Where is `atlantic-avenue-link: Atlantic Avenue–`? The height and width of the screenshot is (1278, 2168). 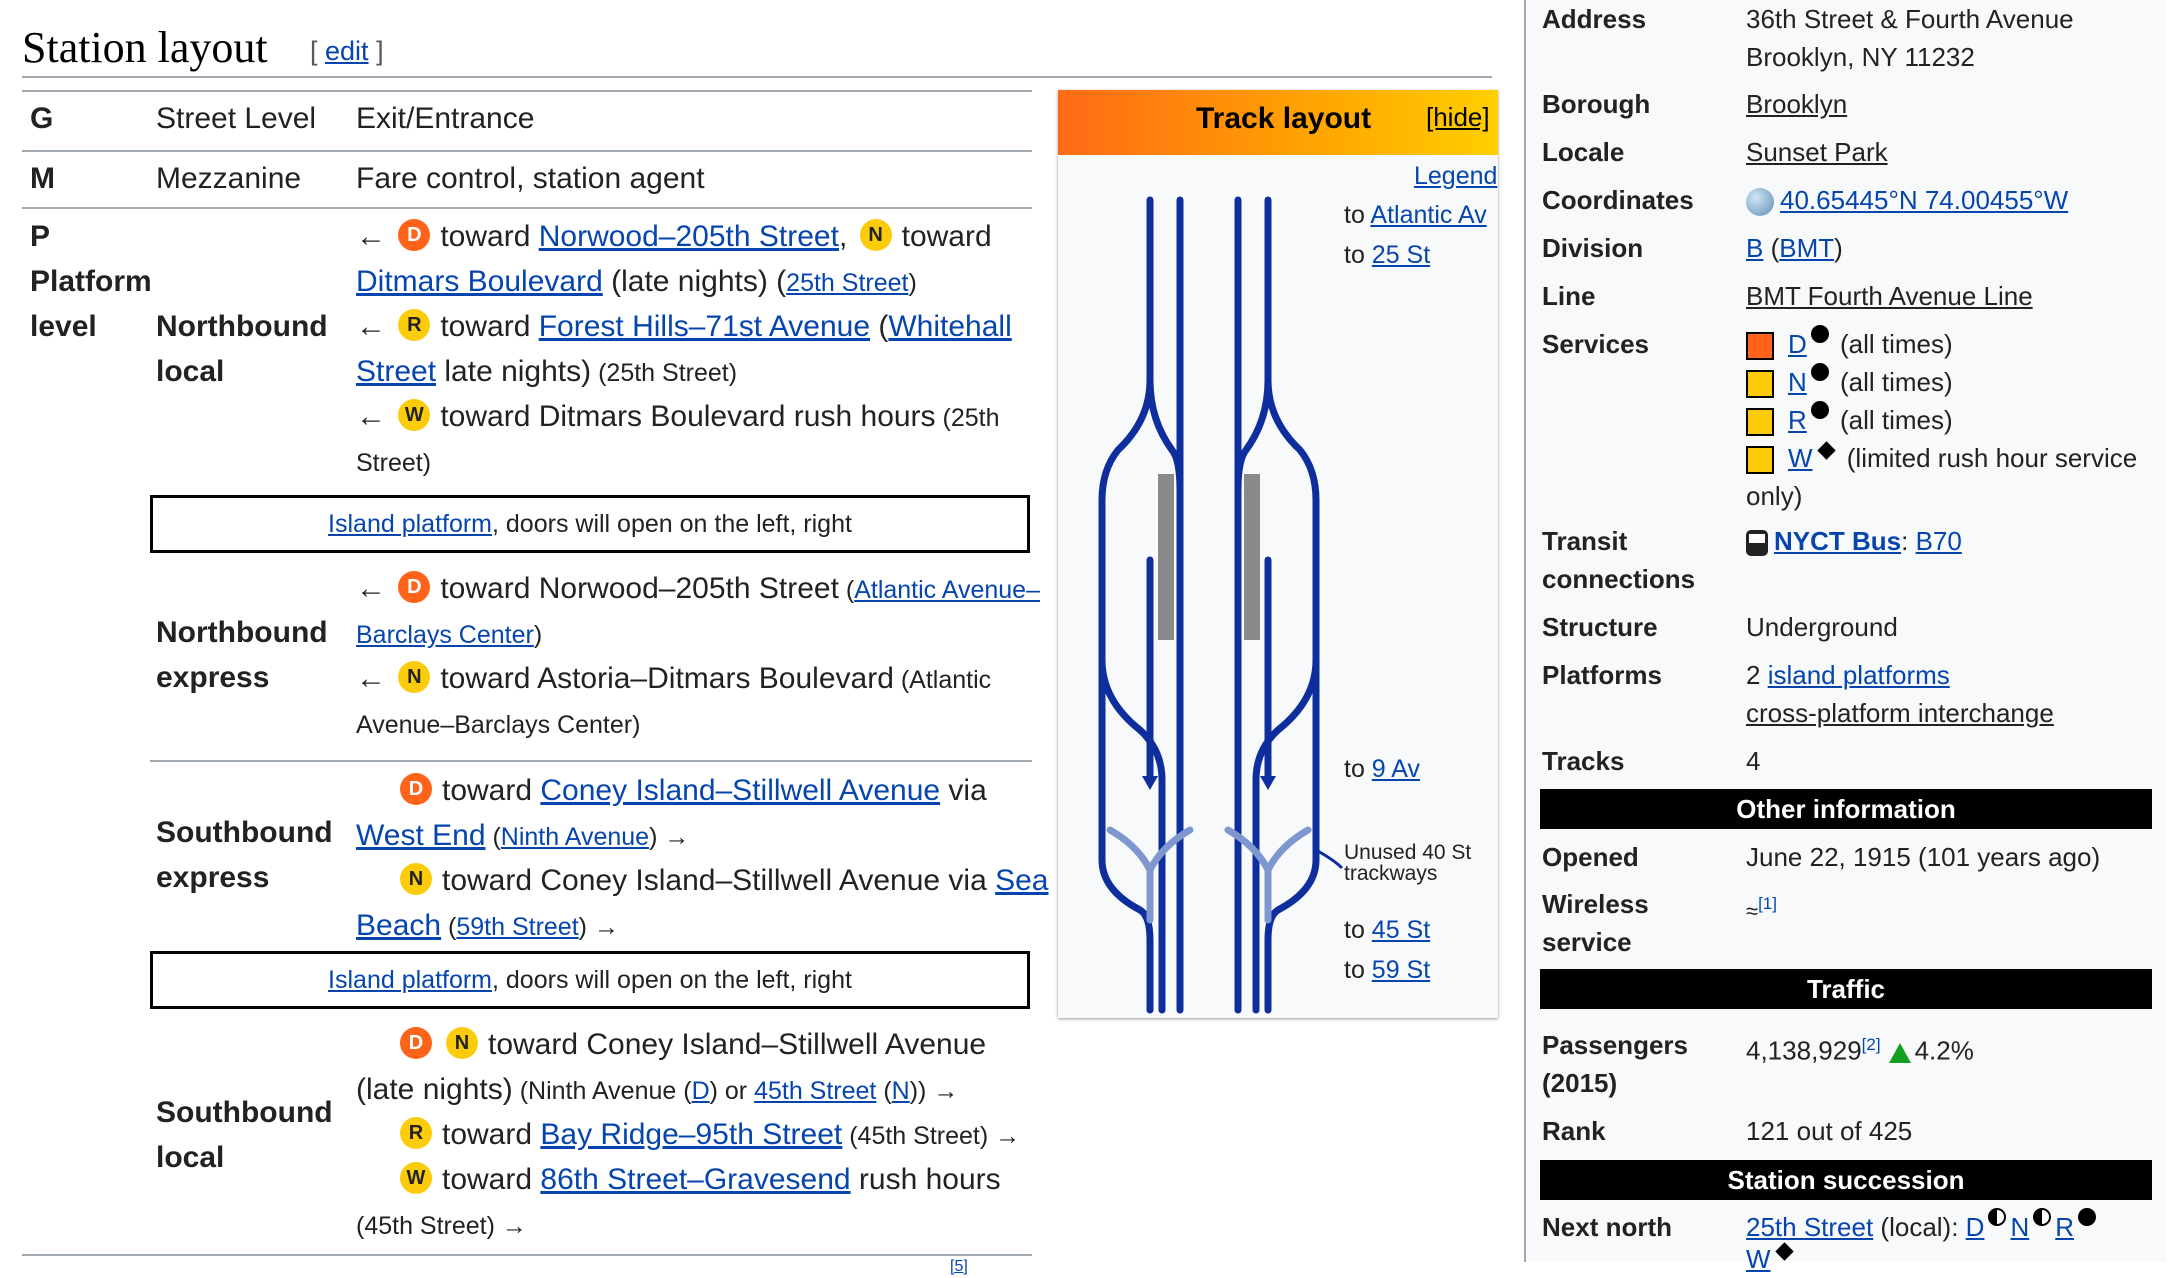
atlantic-avenue-link: Atlantic Avenue– is located at coordinates (947, 590).